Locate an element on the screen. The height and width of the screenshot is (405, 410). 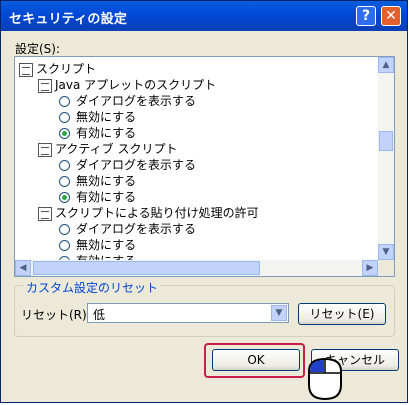
scroll-up-button: ▲ is located at coordinates (386, 65).